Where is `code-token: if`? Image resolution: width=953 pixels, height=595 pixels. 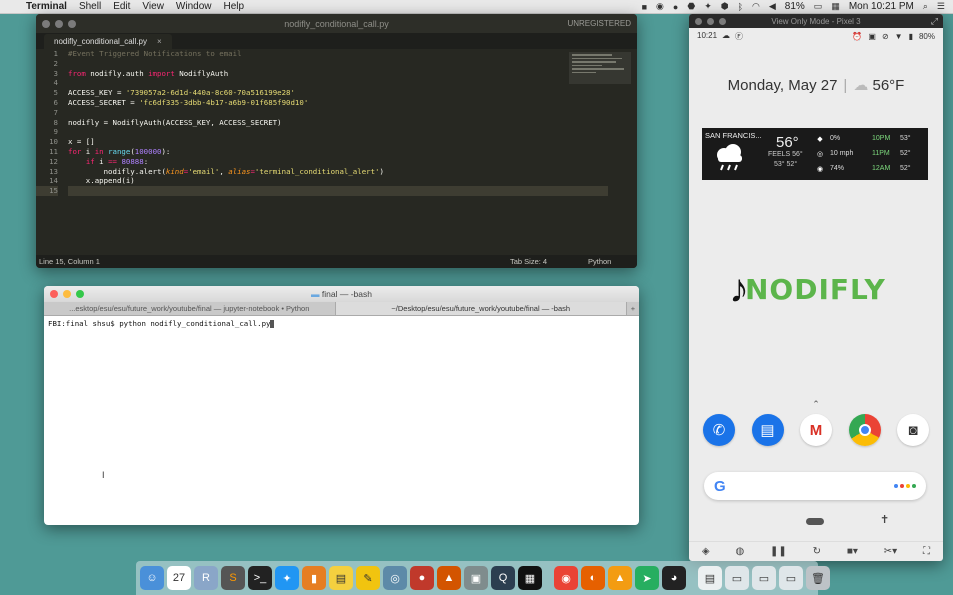 code-token: if is located at coordinates (90, 161).